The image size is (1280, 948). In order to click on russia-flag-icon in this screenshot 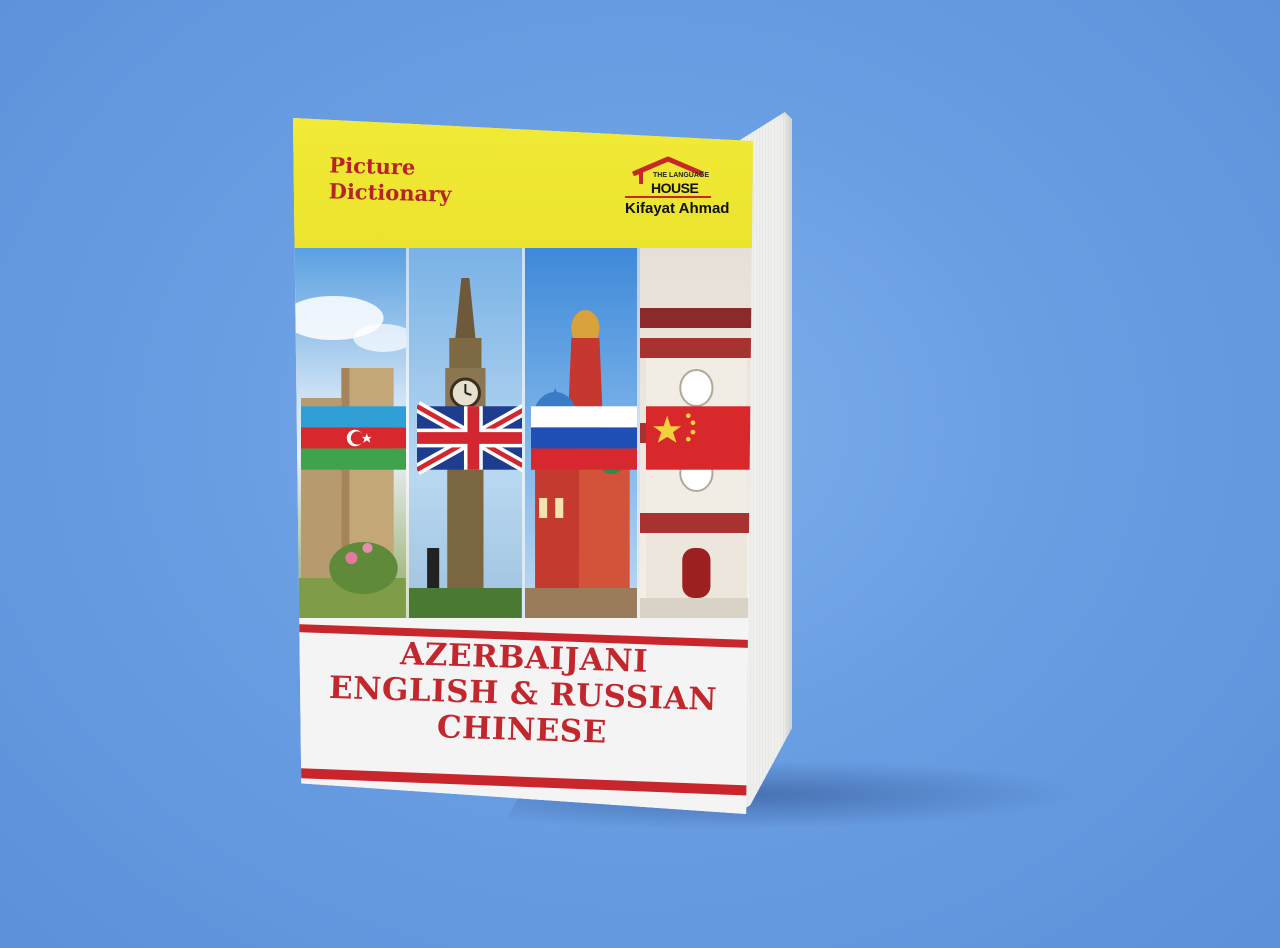, I will do `click(584, 438)`.